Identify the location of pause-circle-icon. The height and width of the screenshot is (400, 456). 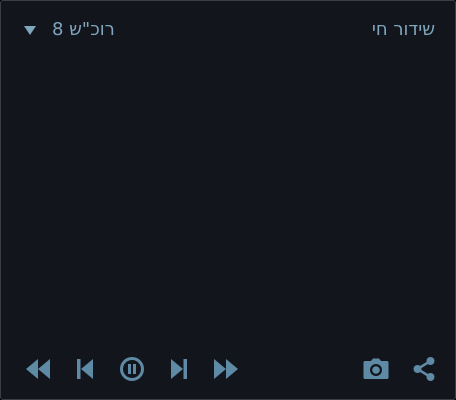
(132, 369).